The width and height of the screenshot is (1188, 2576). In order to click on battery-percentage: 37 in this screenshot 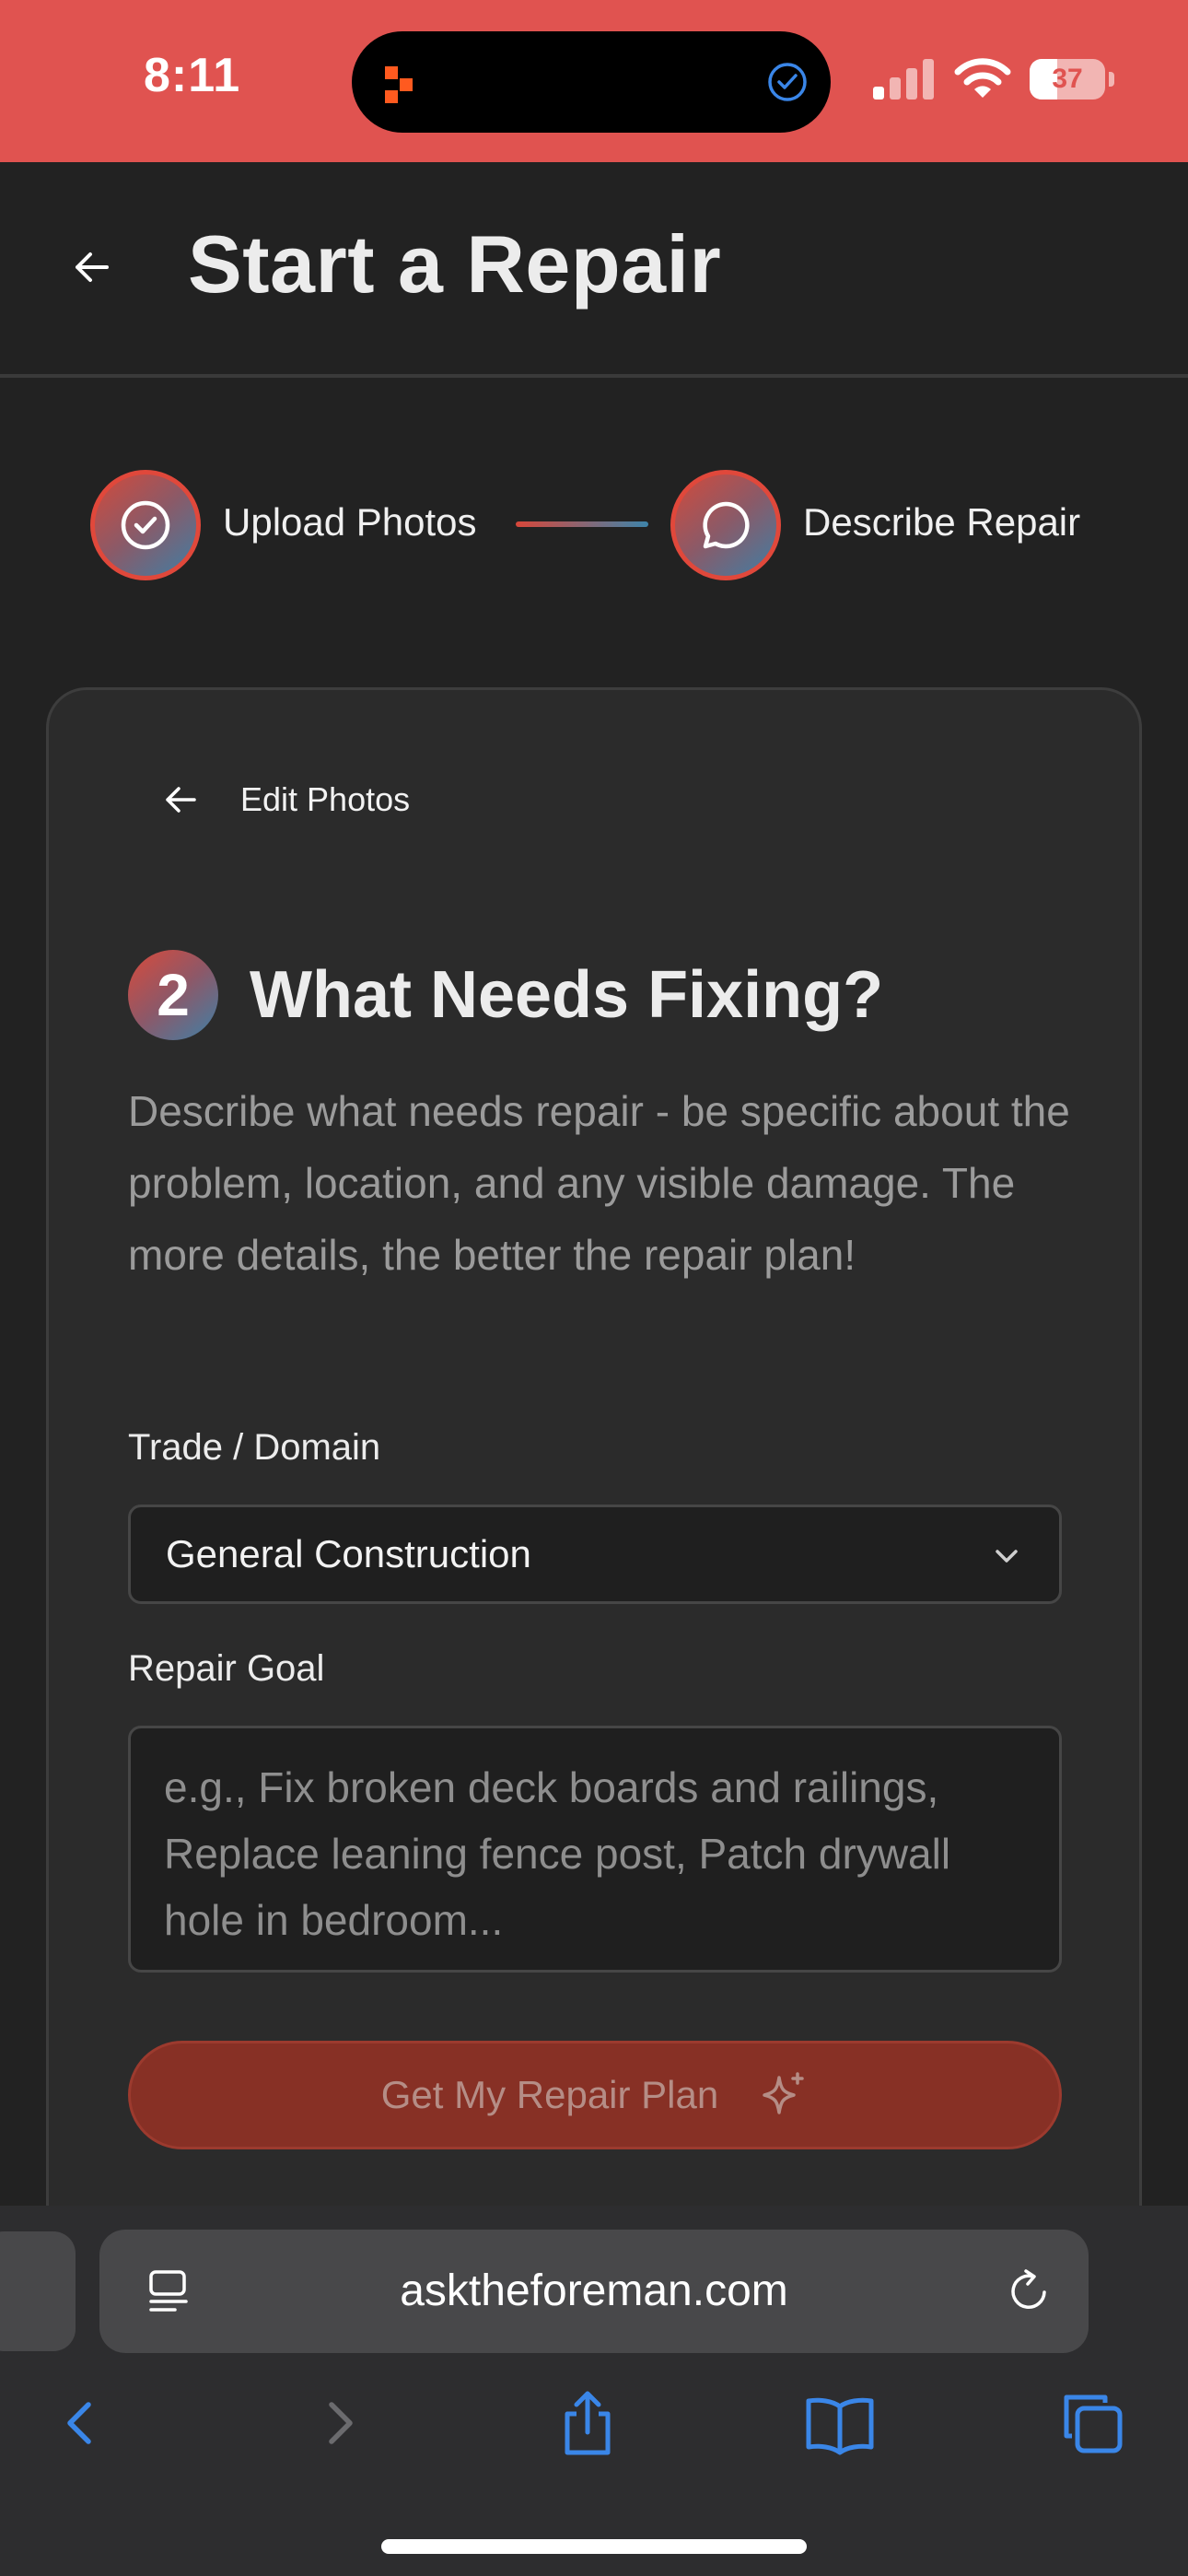, I will do `click(1067, 79)`.